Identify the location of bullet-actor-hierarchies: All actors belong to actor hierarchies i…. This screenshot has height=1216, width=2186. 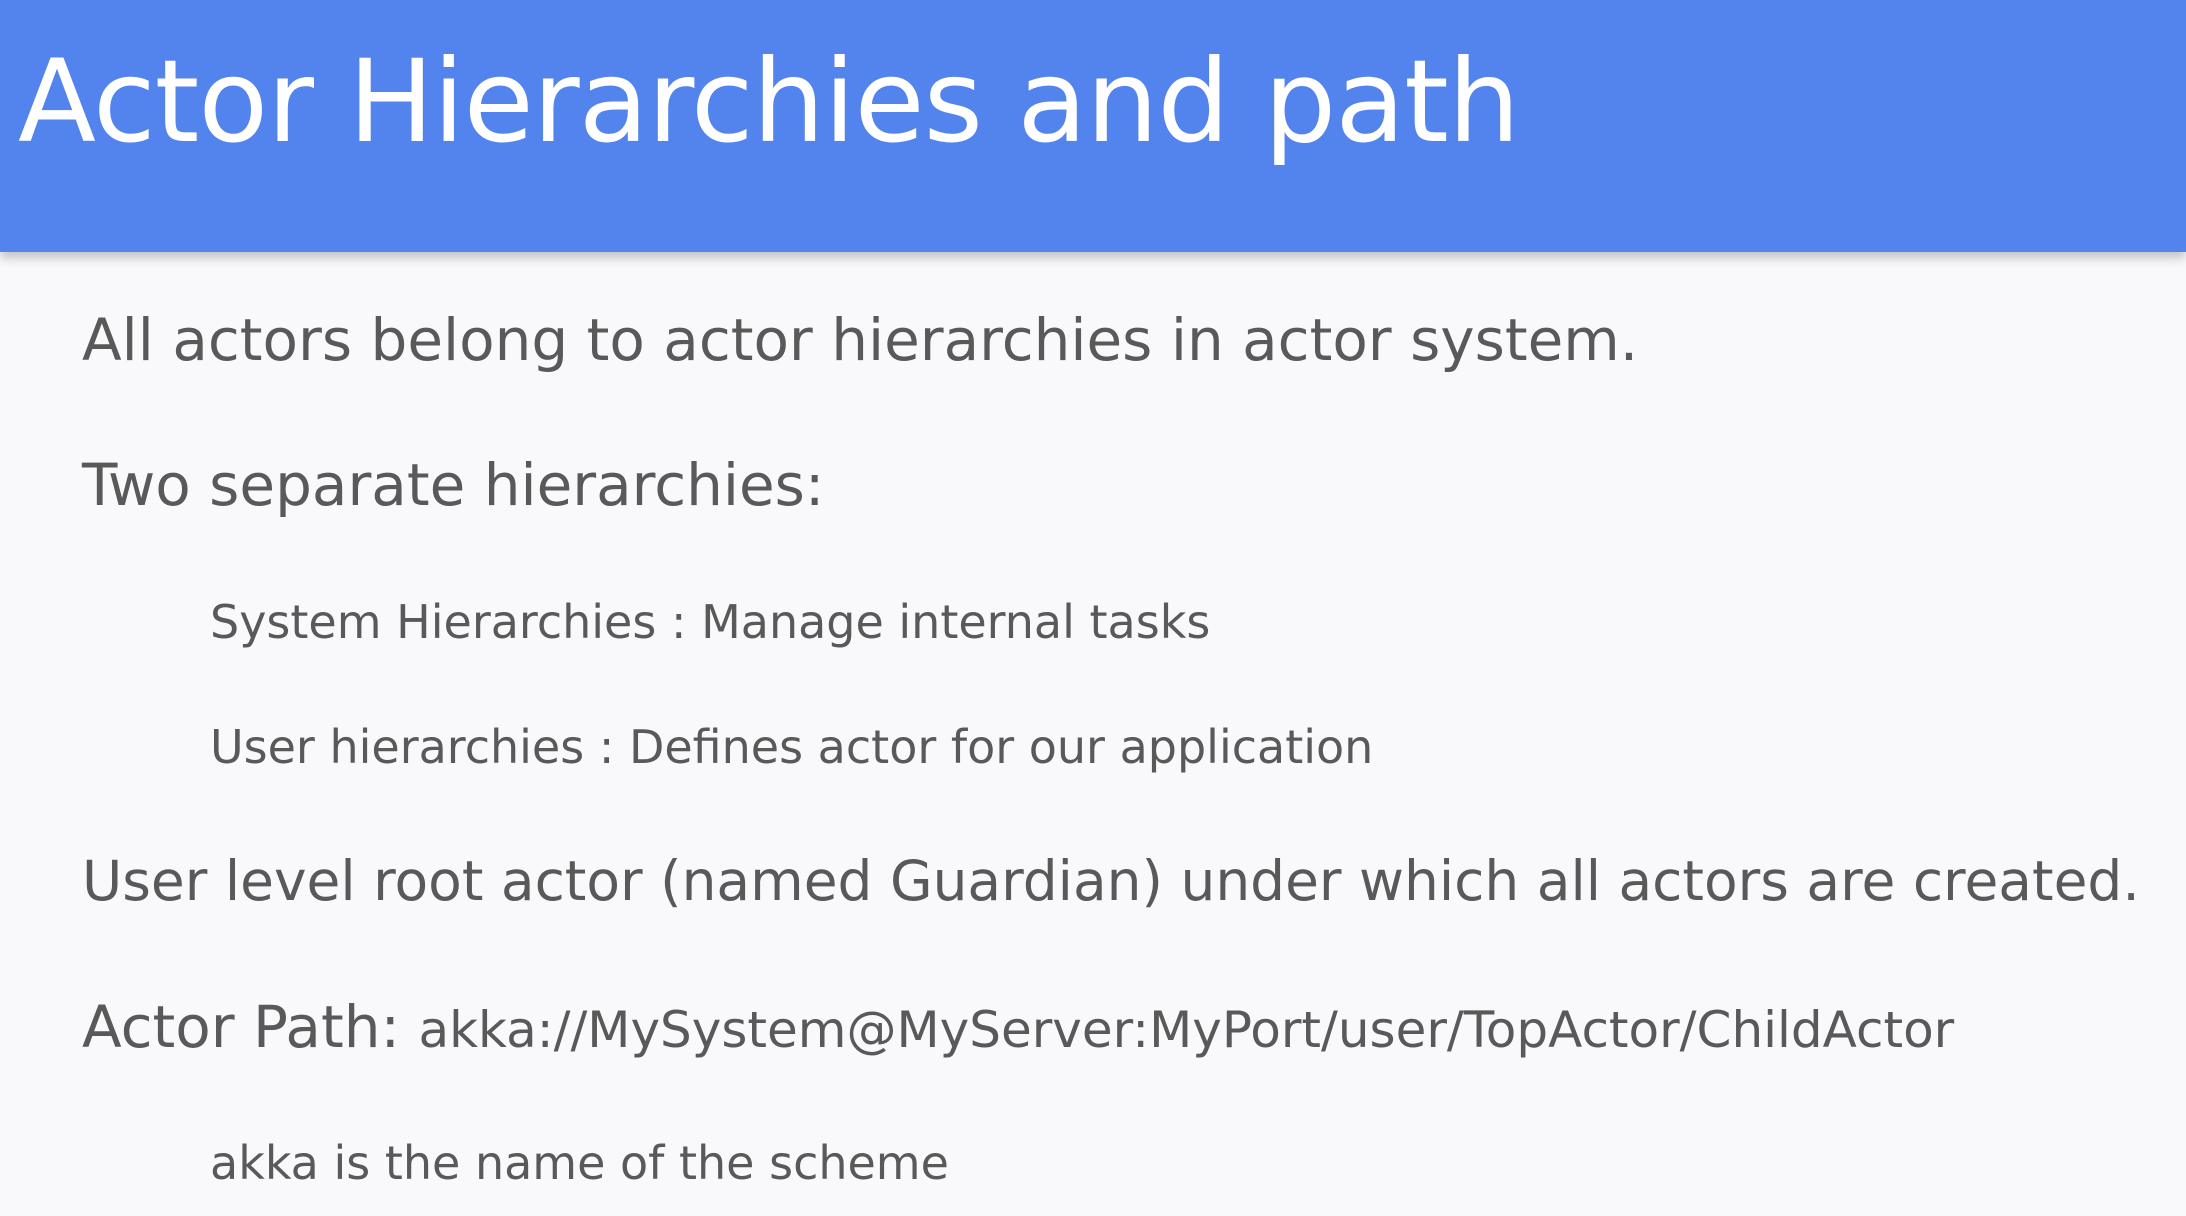
(860, 340).